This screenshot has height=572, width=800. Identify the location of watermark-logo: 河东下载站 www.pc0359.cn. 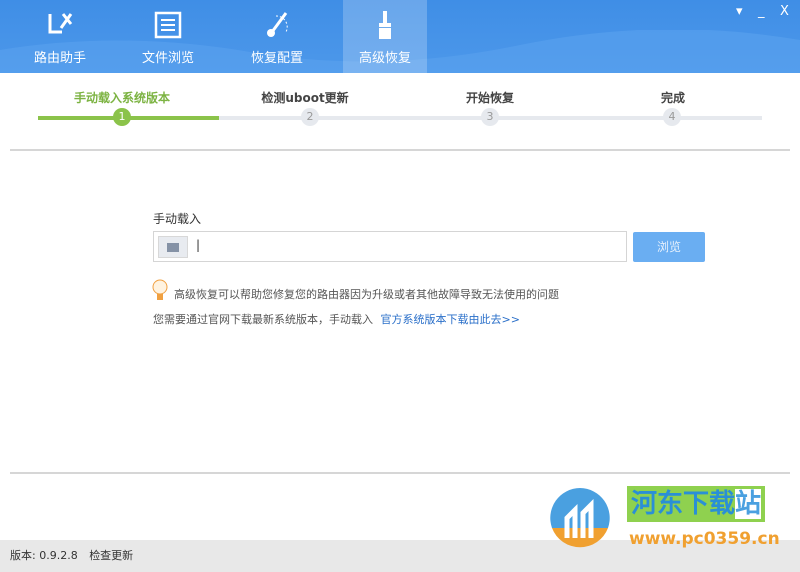
(672, 523).